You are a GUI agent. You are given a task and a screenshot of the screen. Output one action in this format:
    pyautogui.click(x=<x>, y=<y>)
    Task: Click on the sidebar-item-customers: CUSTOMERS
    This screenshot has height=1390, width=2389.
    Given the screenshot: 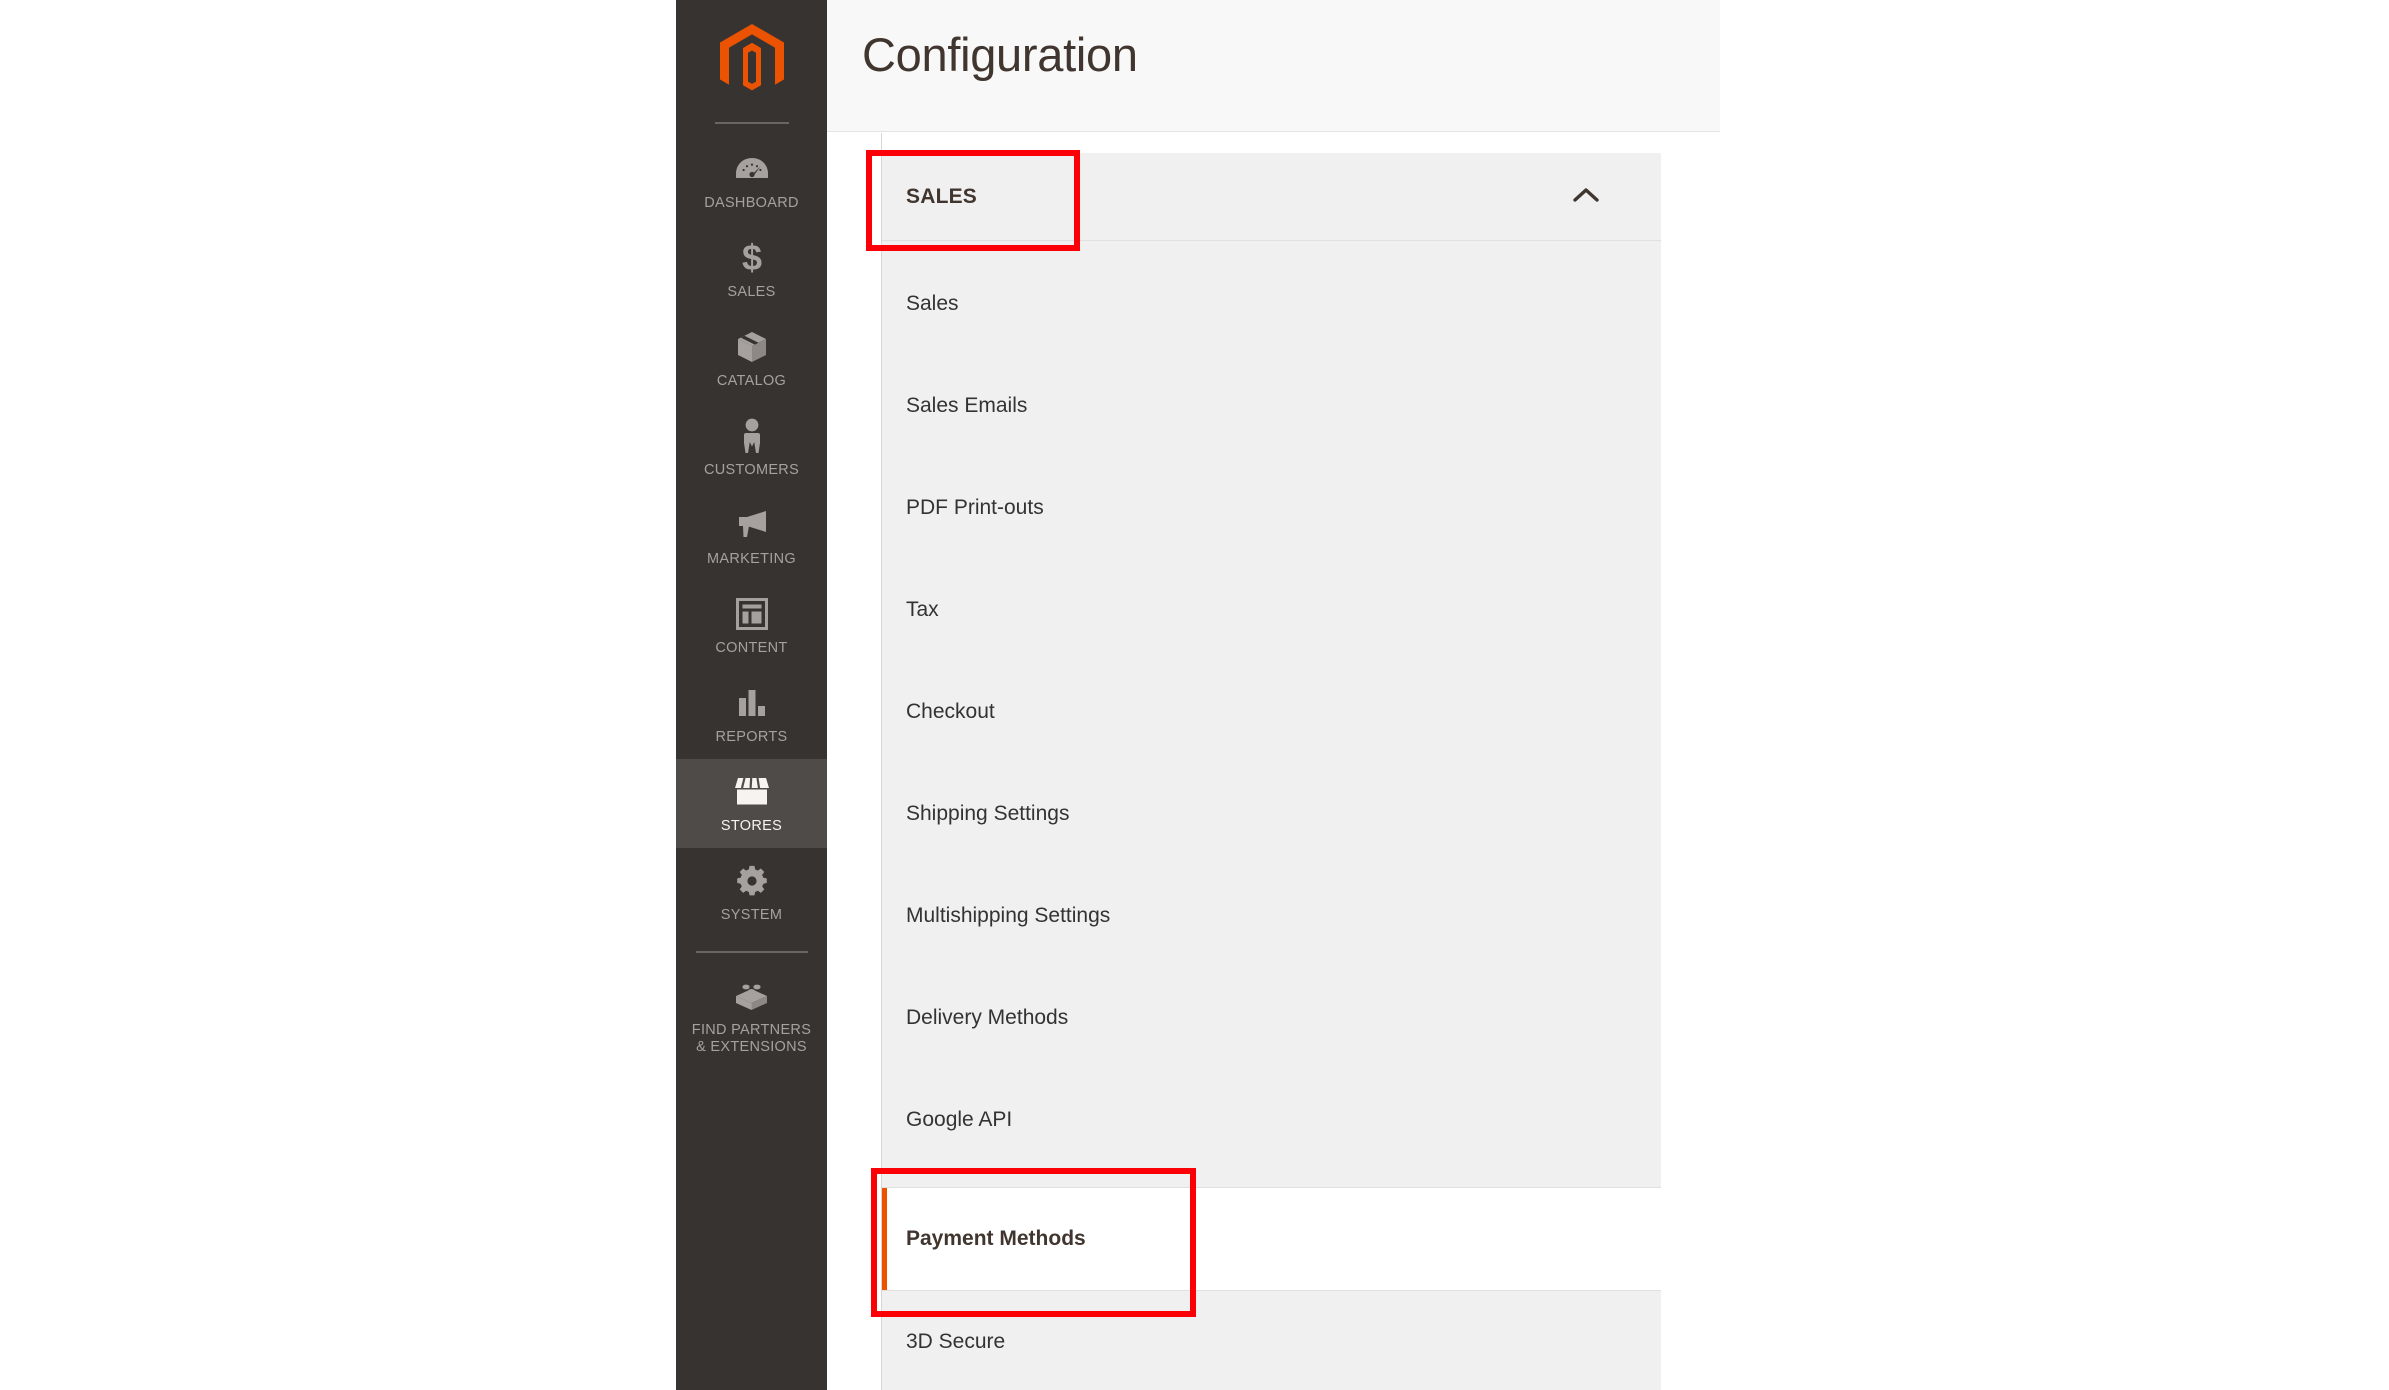 What is the action you would take?
    pyautogui.click(x=751, y=447)
    